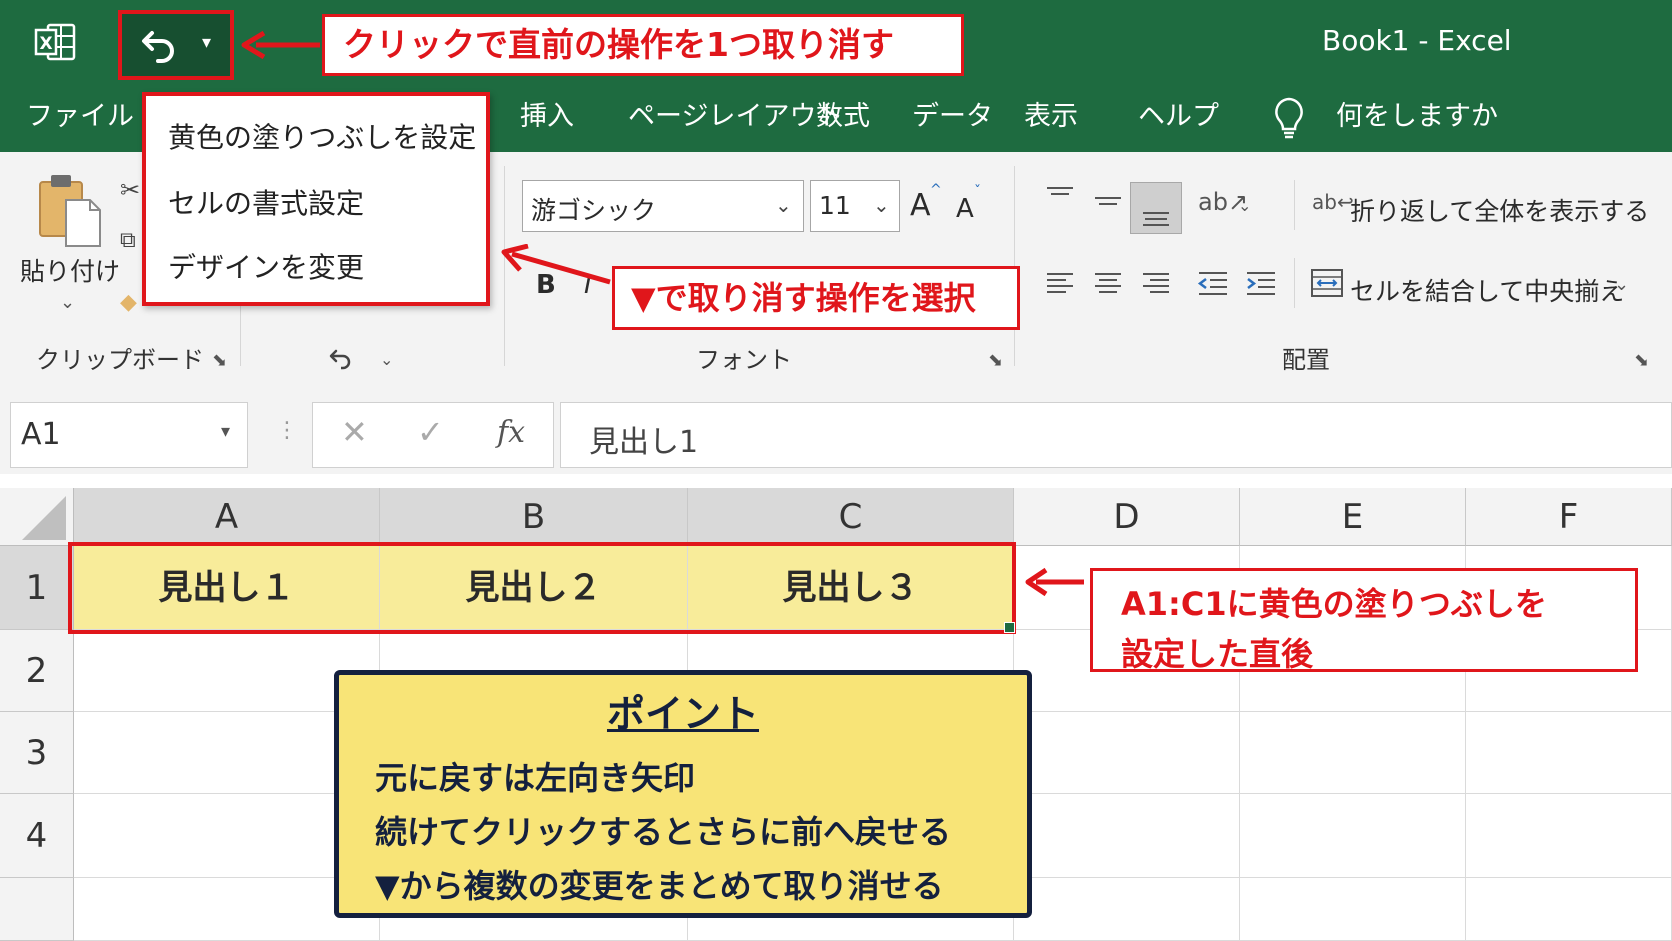 Image resolution: width=1672 pixels, height=941 pixels. Describe the element at coordinates (542, 588) in the screenshot. I see `selection-highlight-a1-c1` at that location.